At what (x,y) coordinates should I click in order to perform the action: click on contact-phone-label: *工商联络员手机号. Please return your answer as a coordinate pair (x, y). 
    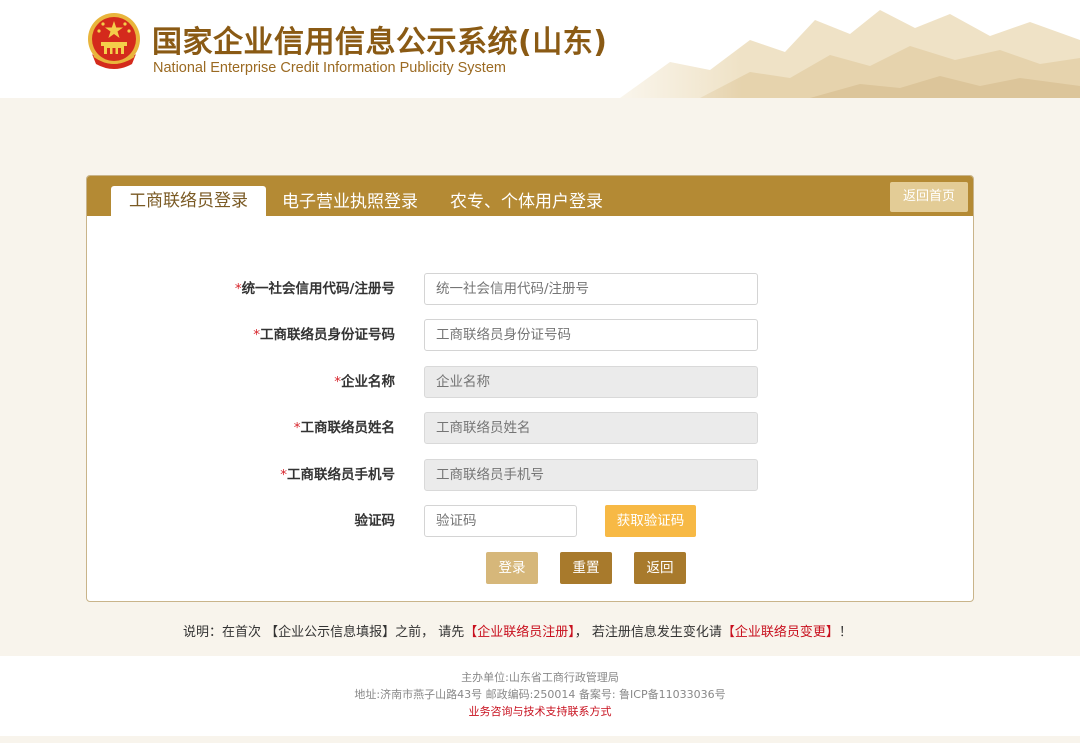
    Looking at the image, I should click on (337, 475).